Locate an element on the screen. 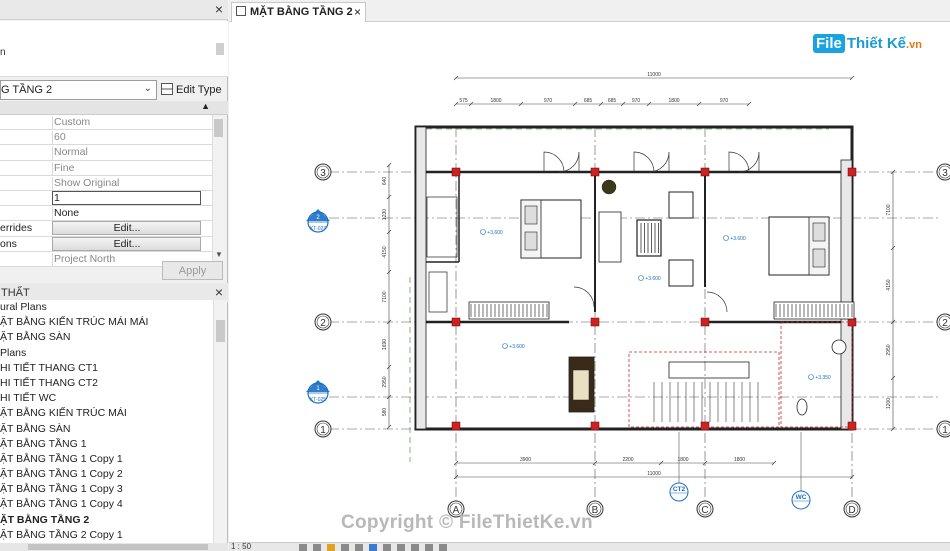 The width and height of the screenshot is (950, 551). browser-item: ẶT BẰNG KIẾN TRÚC MÁI MÁI is located at coordinates (106, 322).